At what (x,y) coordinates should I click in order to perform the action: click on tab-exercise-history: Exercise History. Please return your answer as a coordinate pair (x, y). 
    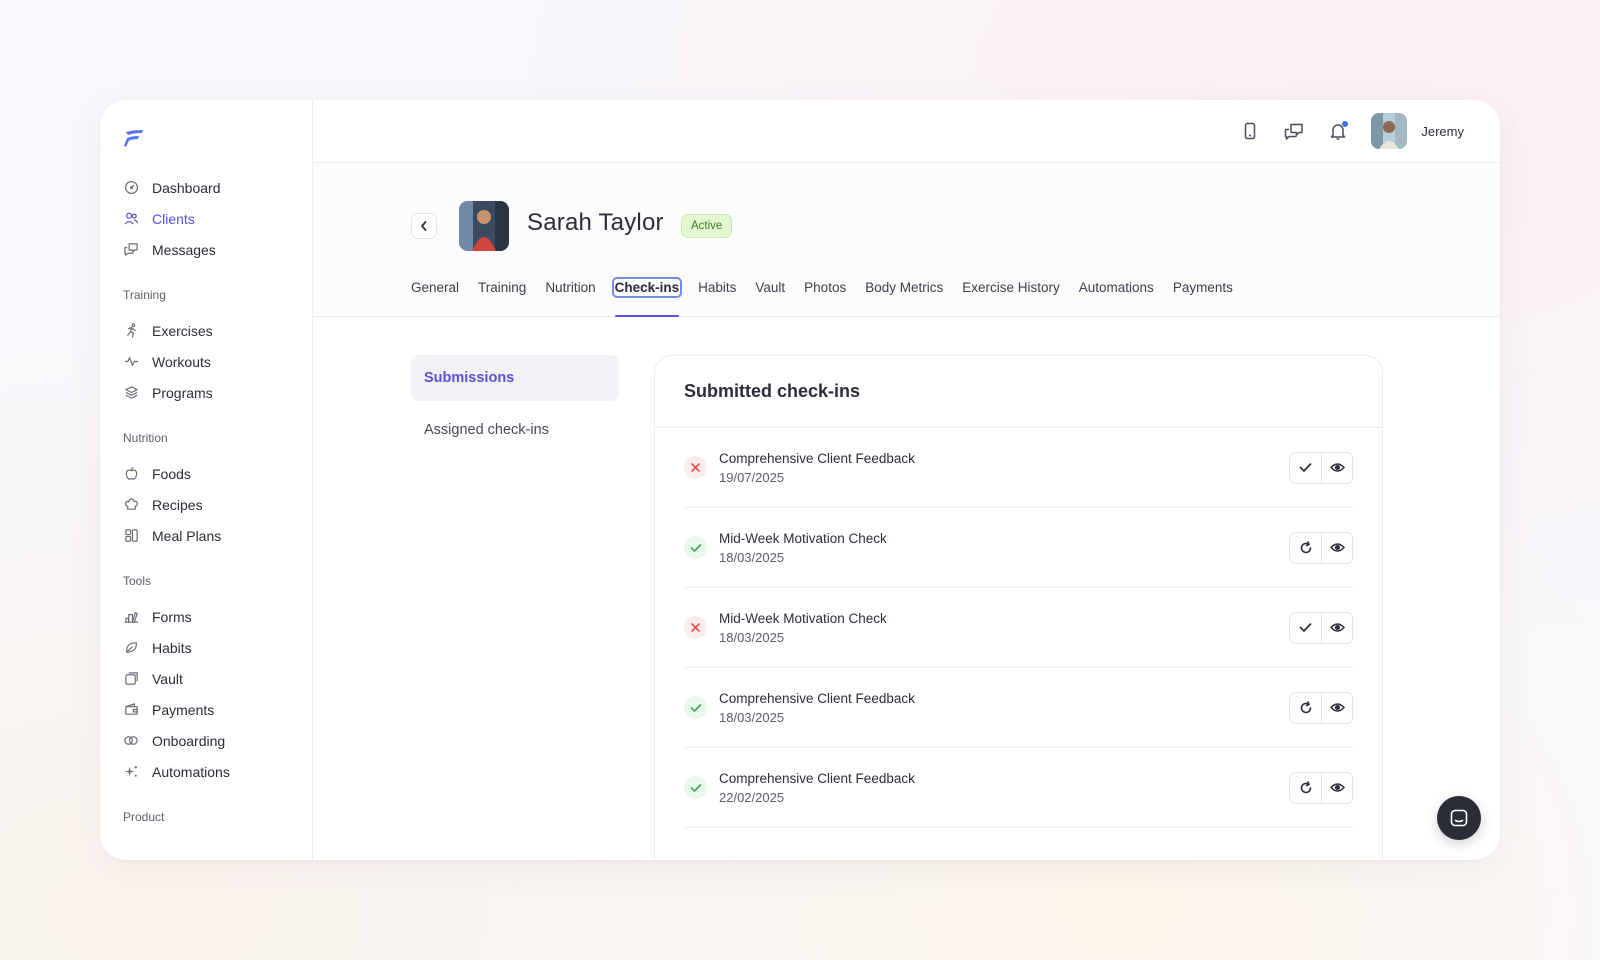
    Looking at the image, I should click on (1011, 296).